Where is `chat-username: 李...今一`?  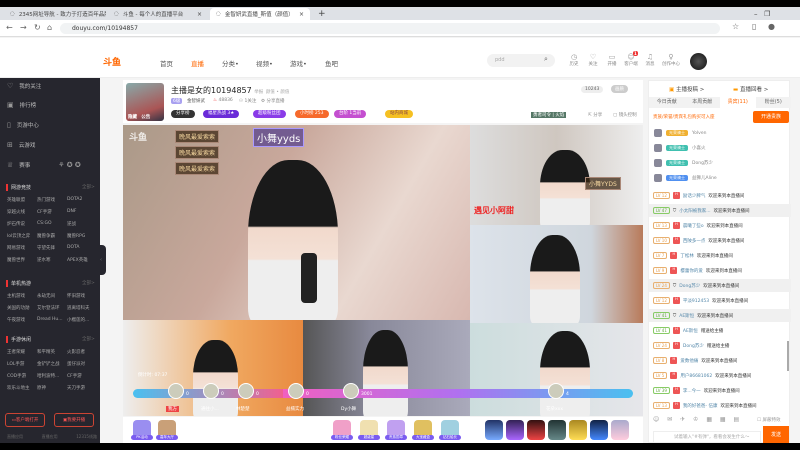
chat-username: 李...今一 is located at coordinates (692, 391).